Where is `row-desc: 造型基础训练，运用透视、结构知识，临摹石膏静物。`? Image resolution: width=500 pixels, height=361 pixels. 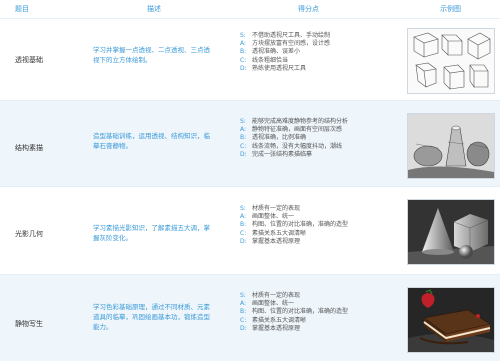
row-desc: 造型基础训练，运用透视、结构知识，临摹石膏静物。 is located at coordinates (151, 141).